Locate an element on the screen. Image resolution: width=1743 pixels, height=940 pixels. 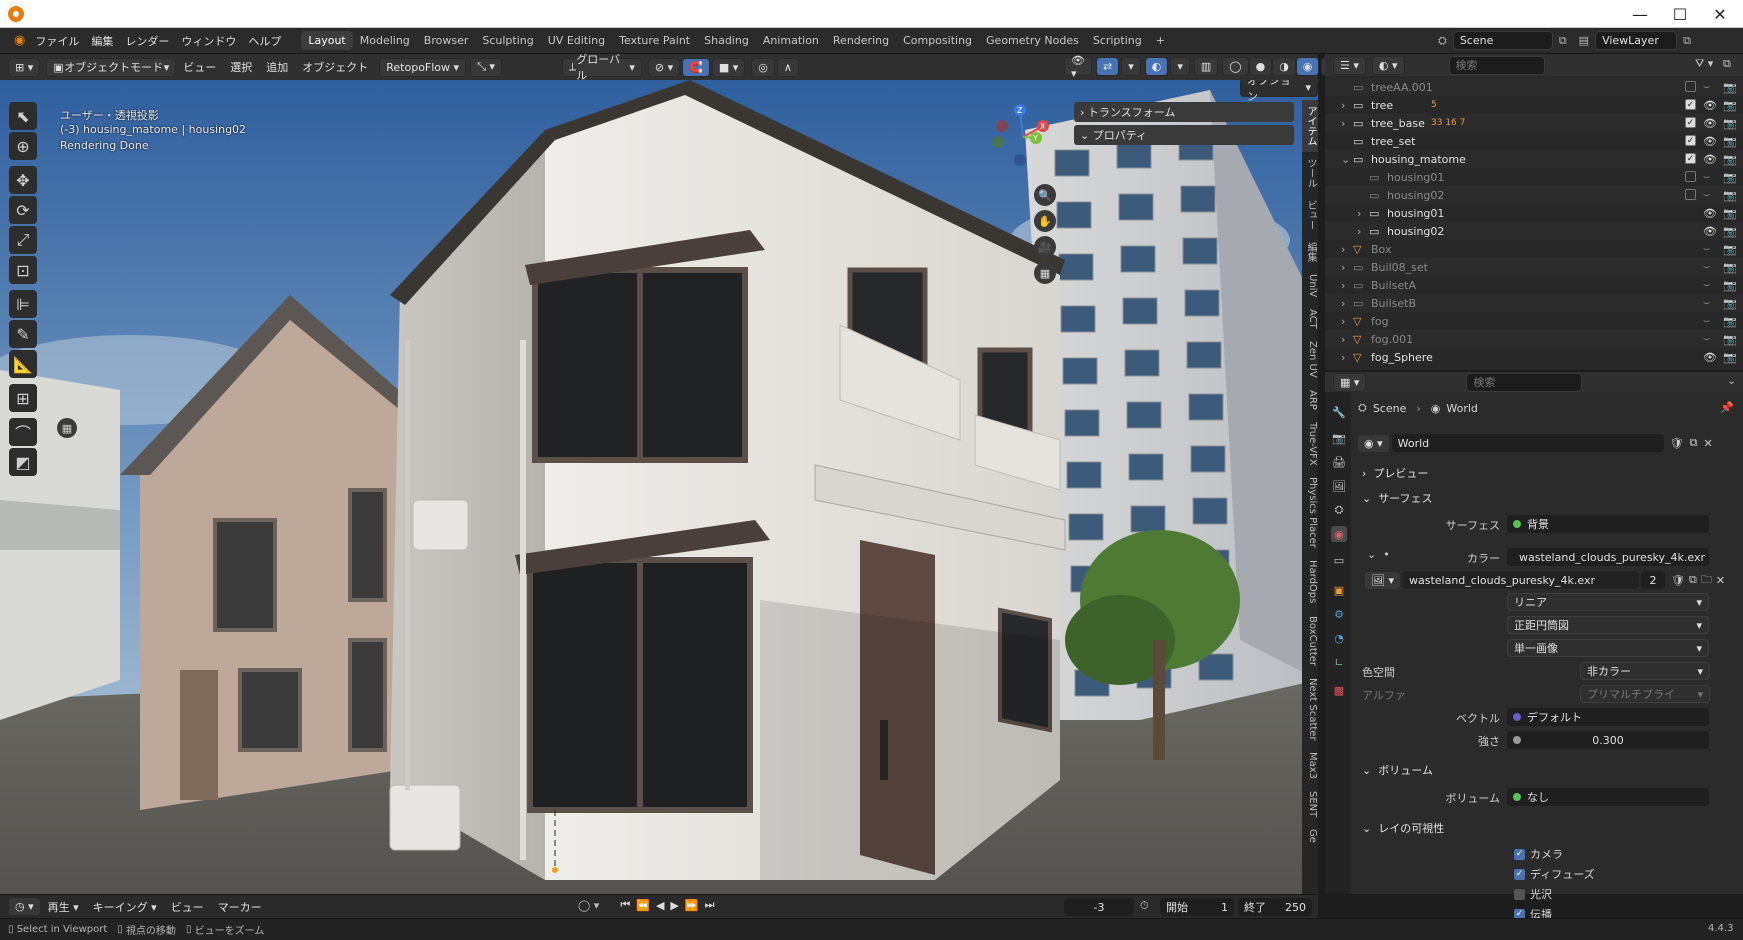
tab-rendering: Rendering is located at coordinates (861, 40).